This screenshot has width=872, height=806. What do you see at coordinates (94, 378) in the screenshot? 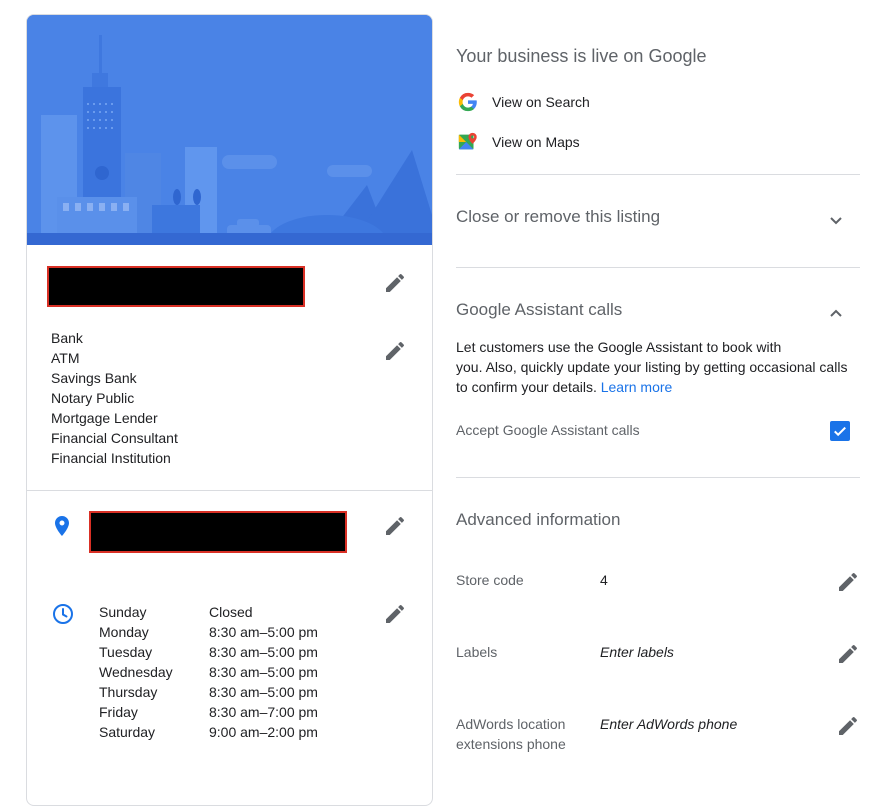
I see `category-item: Savings Bank` at bounding box center [94, 378].